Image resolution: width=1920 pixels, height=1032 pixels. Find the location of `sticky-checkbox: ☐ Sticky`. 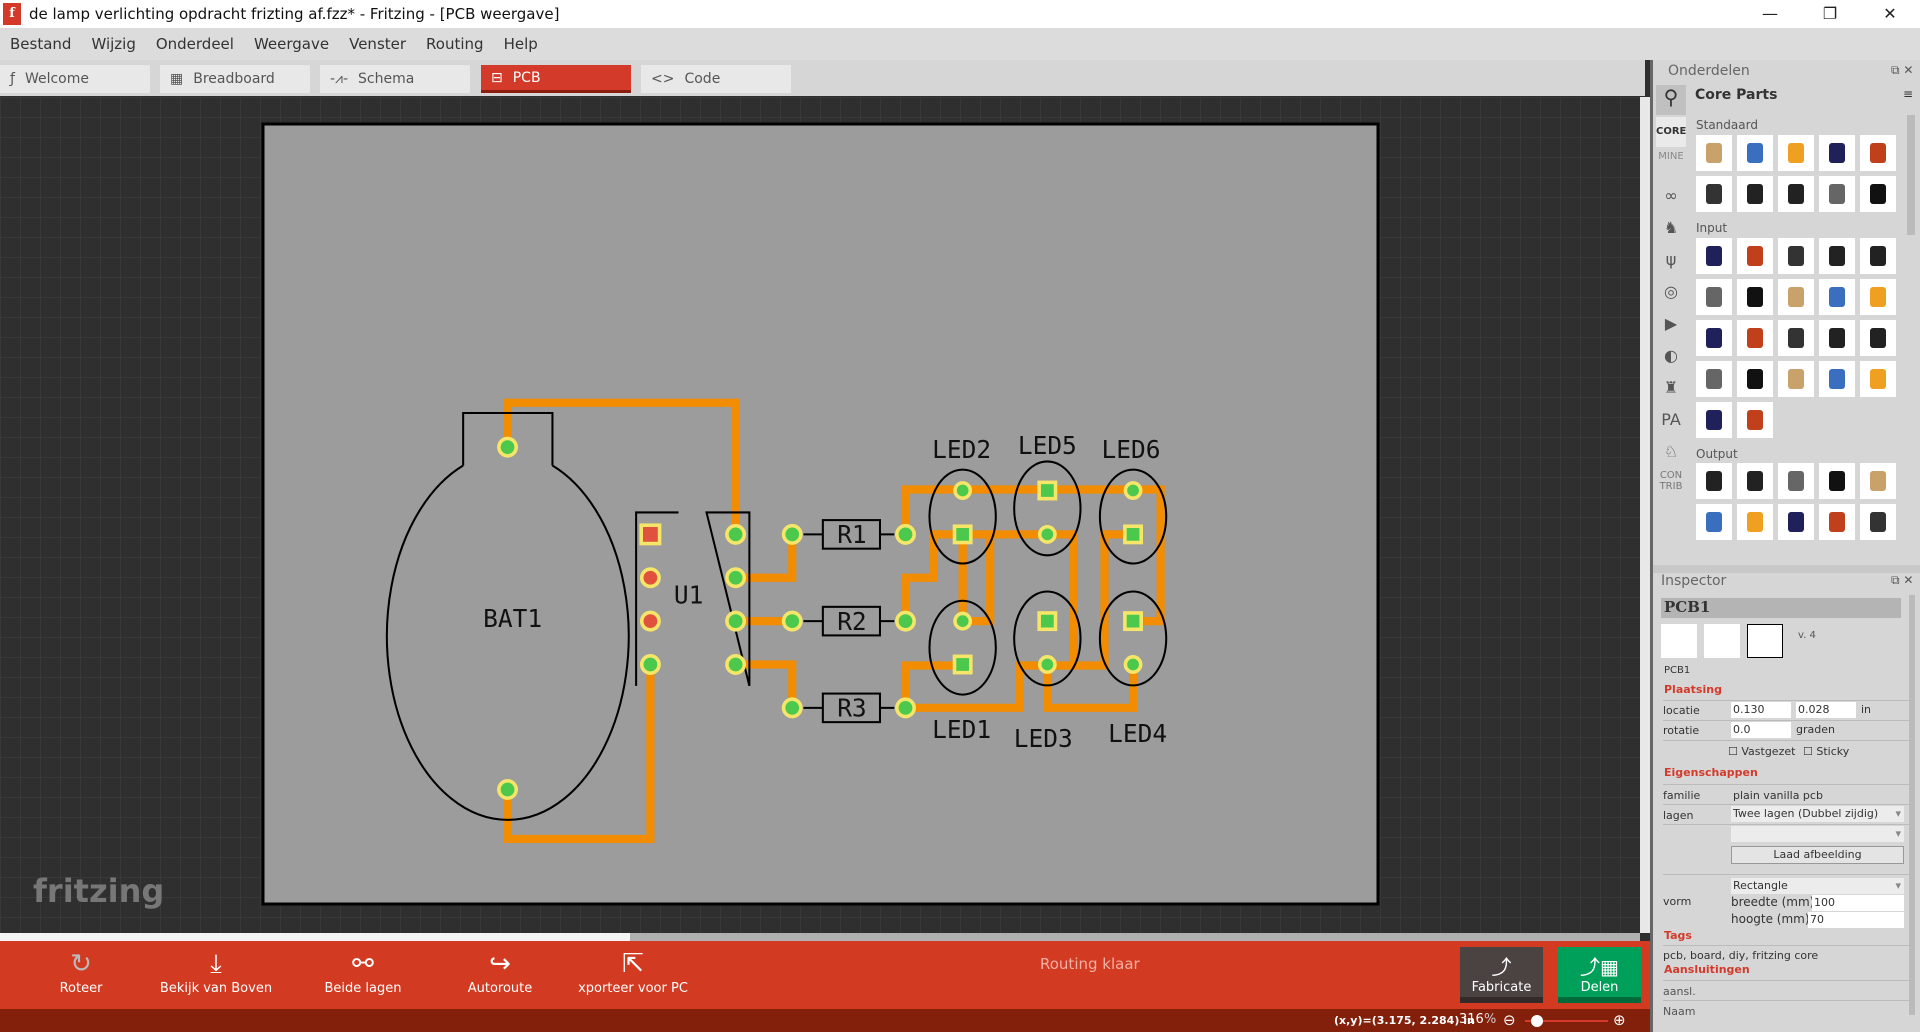

sticky-checkbox: ☐ Sticky is located at coordinates (1826, 751).